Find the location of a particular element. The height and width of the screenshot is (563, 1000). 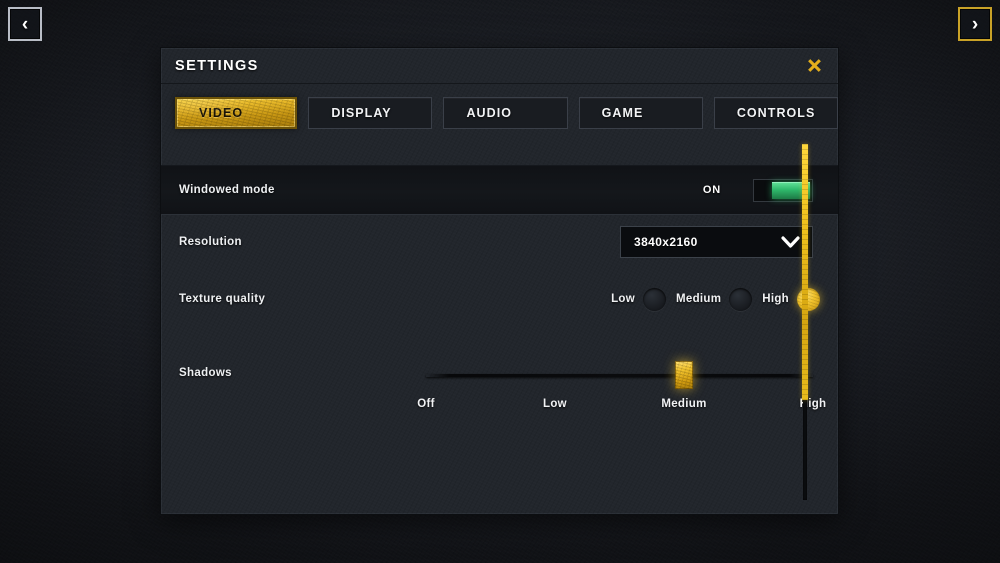

texture-quality-medium-label: Medium is located at coordinates (699, 299).